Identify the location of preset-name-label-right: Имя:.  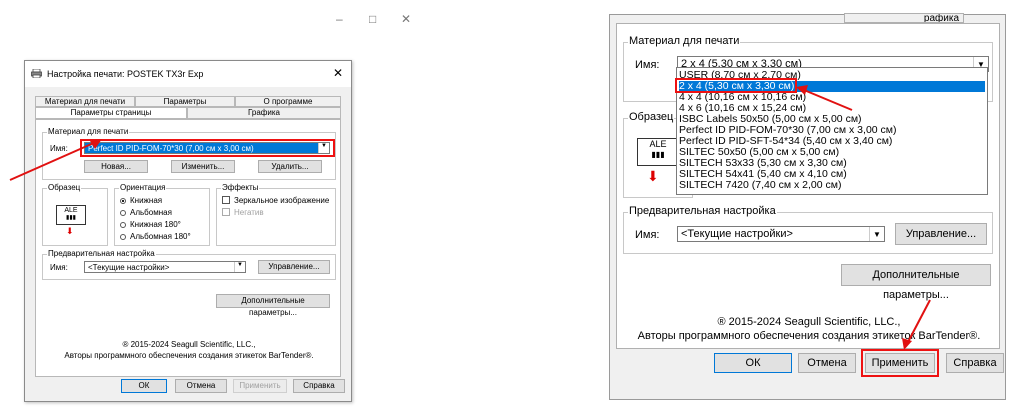
(647, 235).